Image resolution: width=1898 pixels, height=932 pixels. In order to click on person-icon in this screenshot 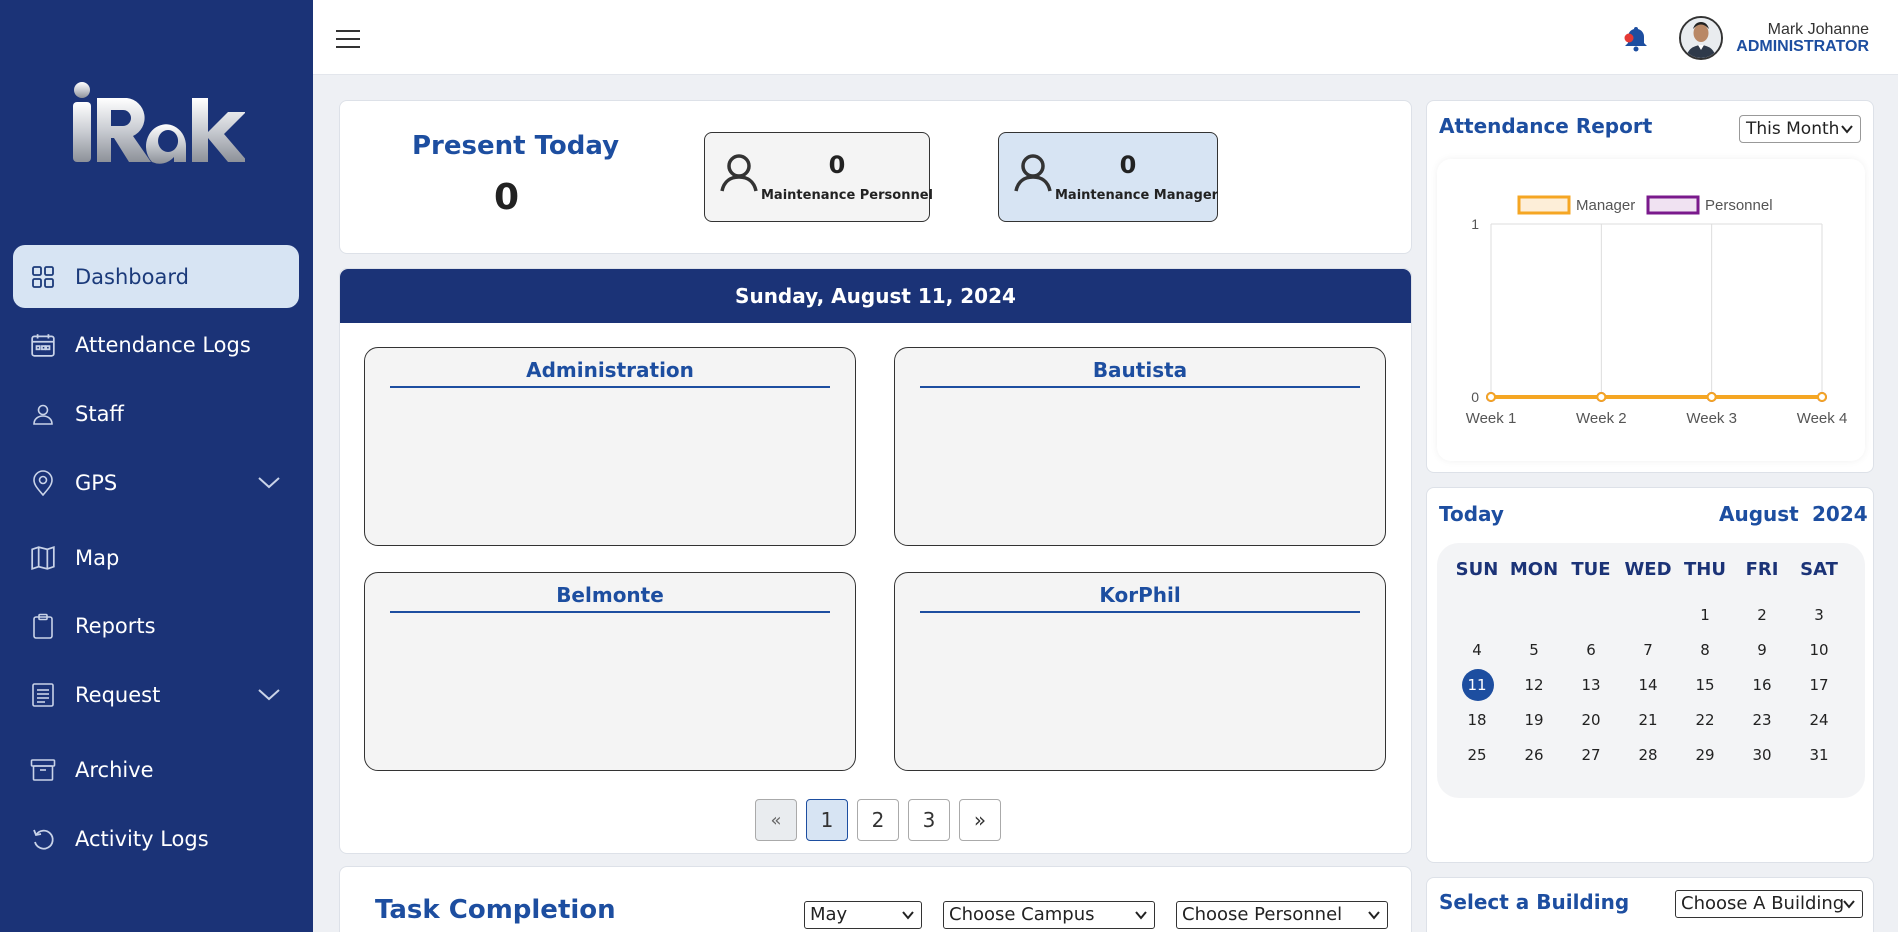, I will do `click(43, 414)`.